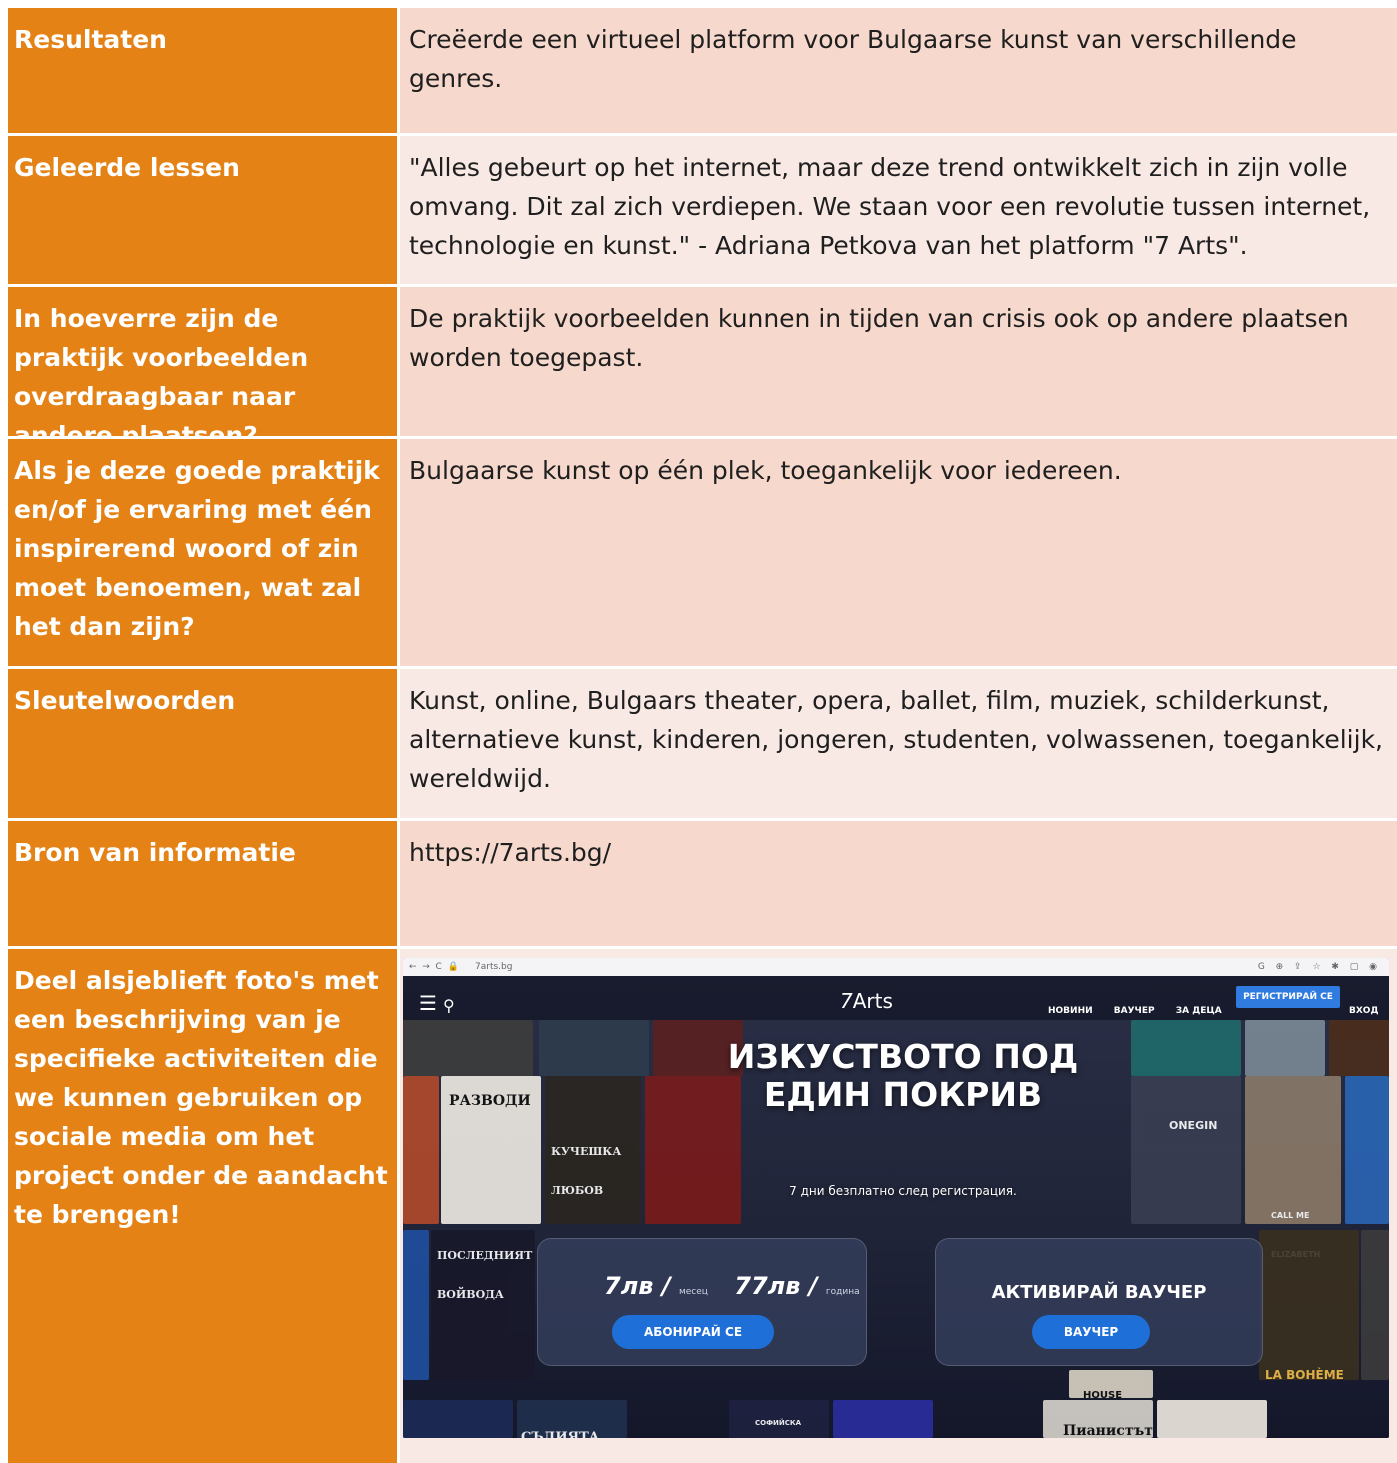 The height and width of the screenshot is (1463, 1397). Describe the element at coordinates (903, 1191) in the screenshot. I see `hero-subline: 7 дни безплатно след регистрация.` at that location.